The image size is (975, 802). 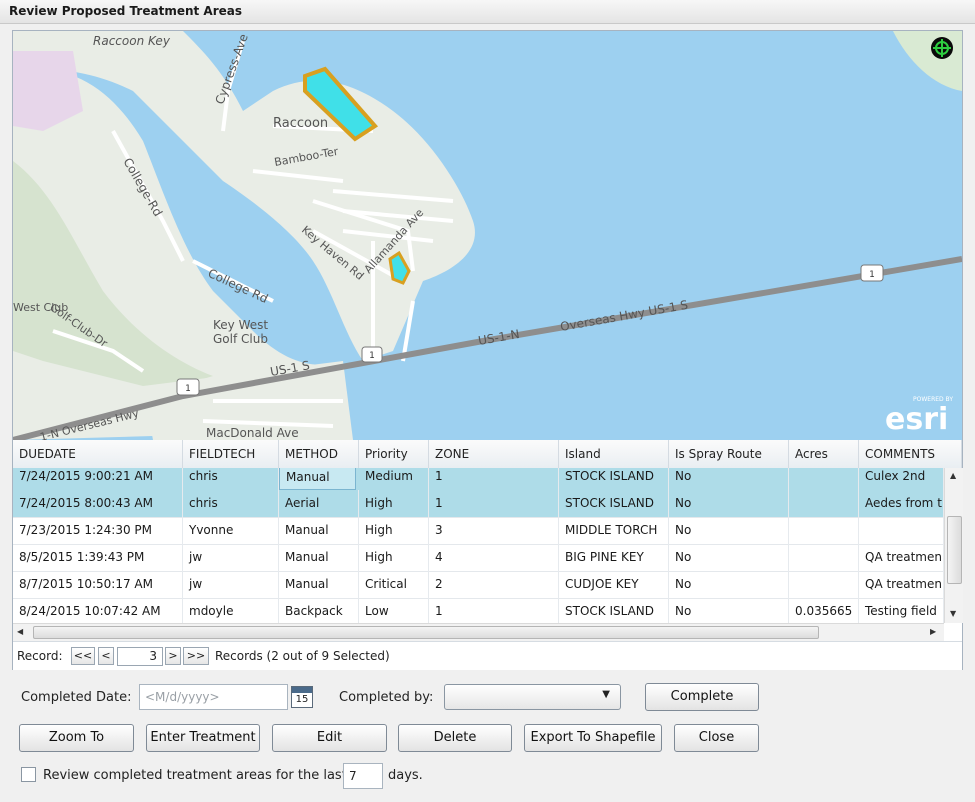 What do you see at coordinates (494, 454) in the screenshot?
I see `col-zone: ZONE` at bounding box center [494, 454].